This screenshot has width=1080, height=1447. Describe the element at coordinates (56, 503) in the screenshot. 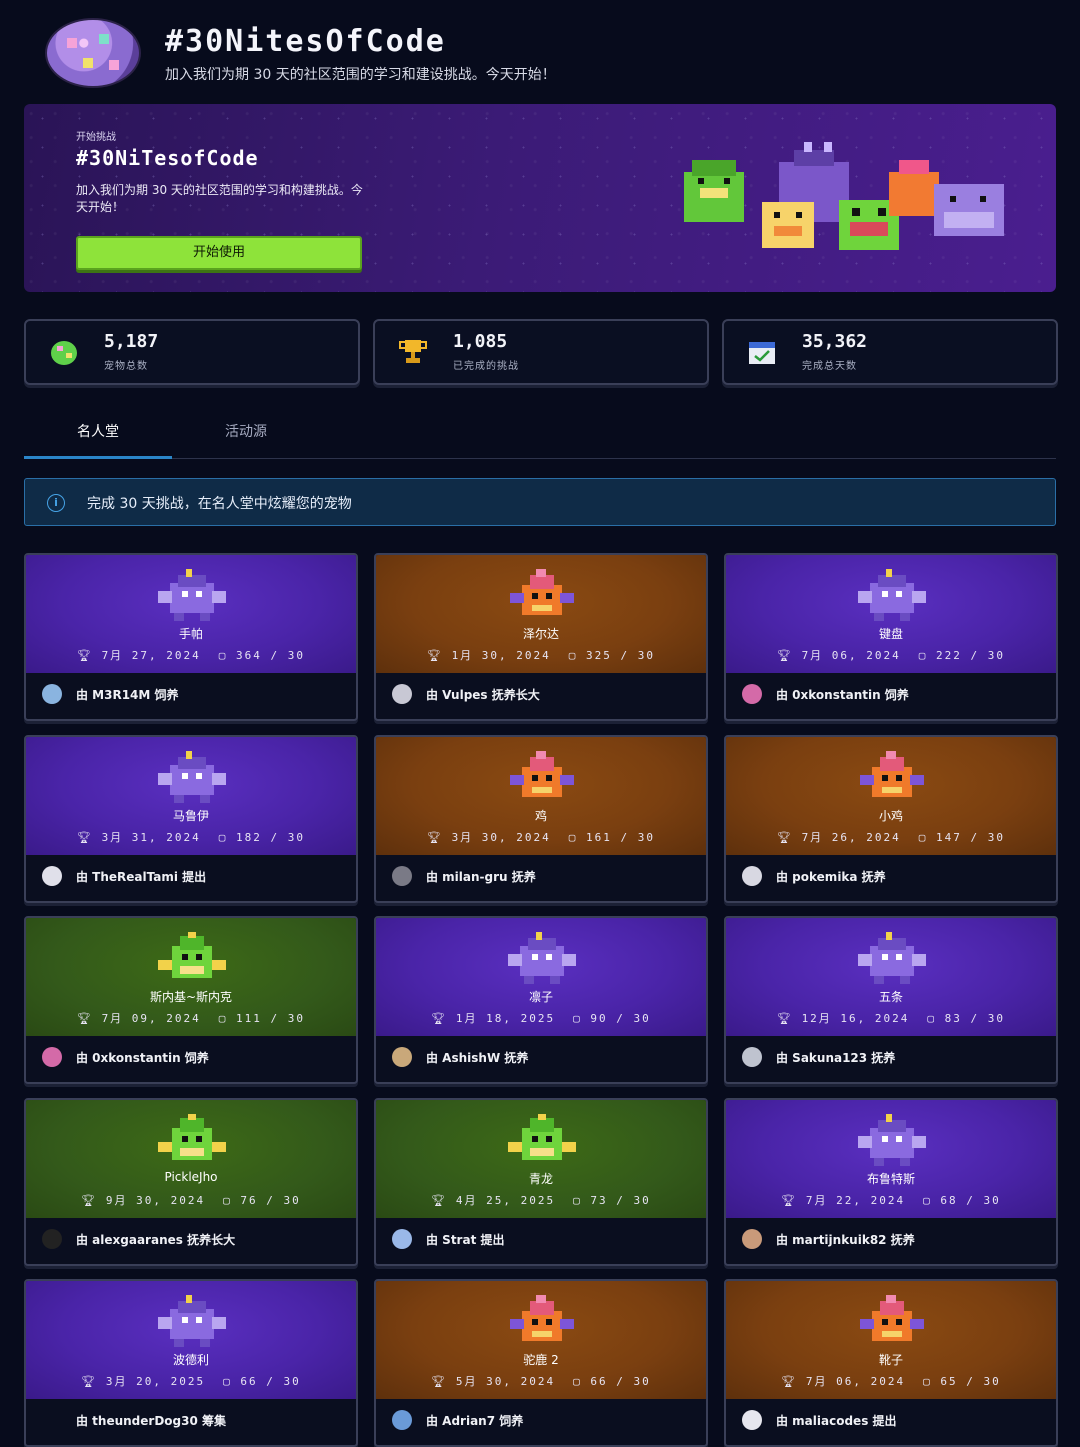

I see `info-icon: i` at that location.